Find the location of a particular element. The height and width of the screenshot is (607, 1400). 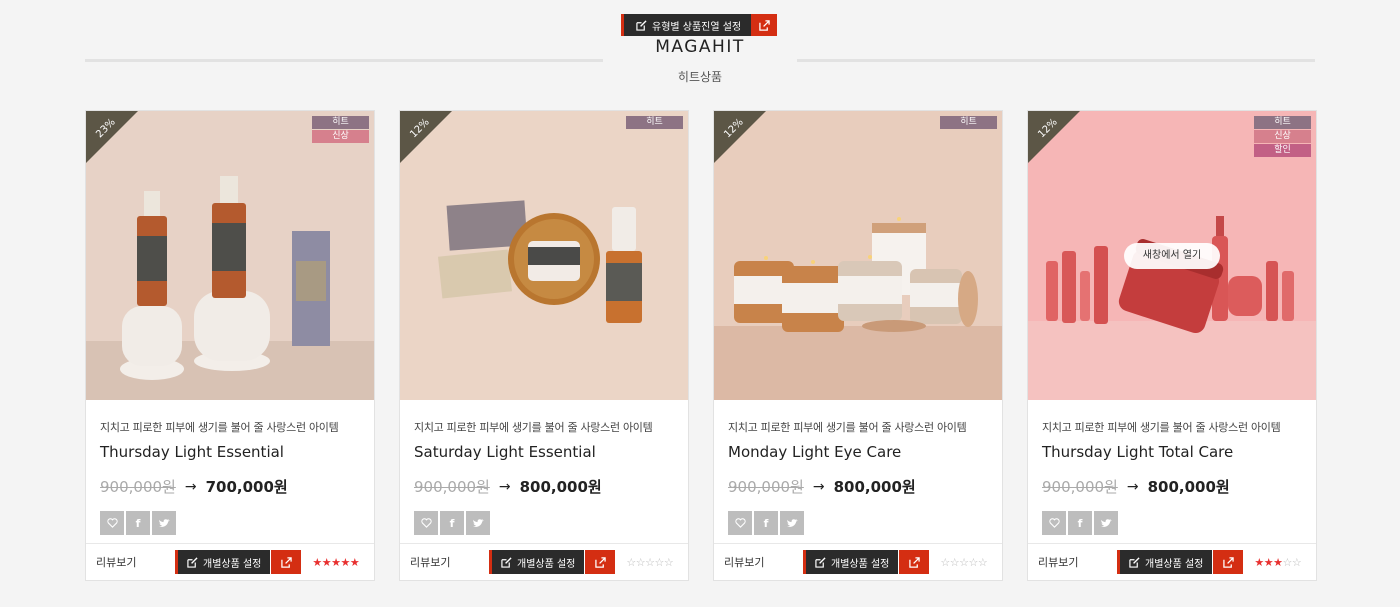

section-title: MAGAHIT is located at coordinates (700, 47).